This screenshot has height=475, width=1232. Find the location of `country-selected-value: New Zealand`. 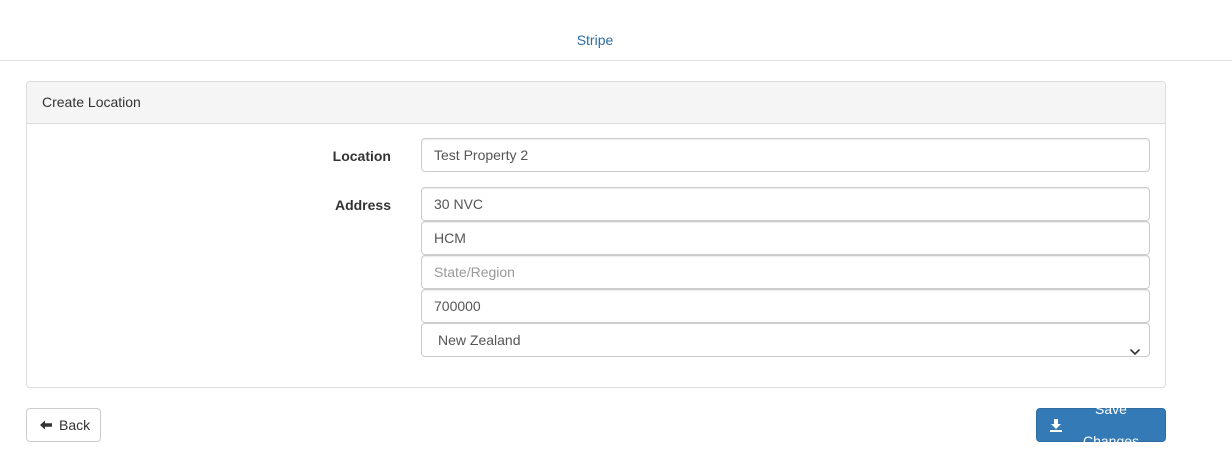

country-selected-value: New Zealand is located at coordinates (479, 340).